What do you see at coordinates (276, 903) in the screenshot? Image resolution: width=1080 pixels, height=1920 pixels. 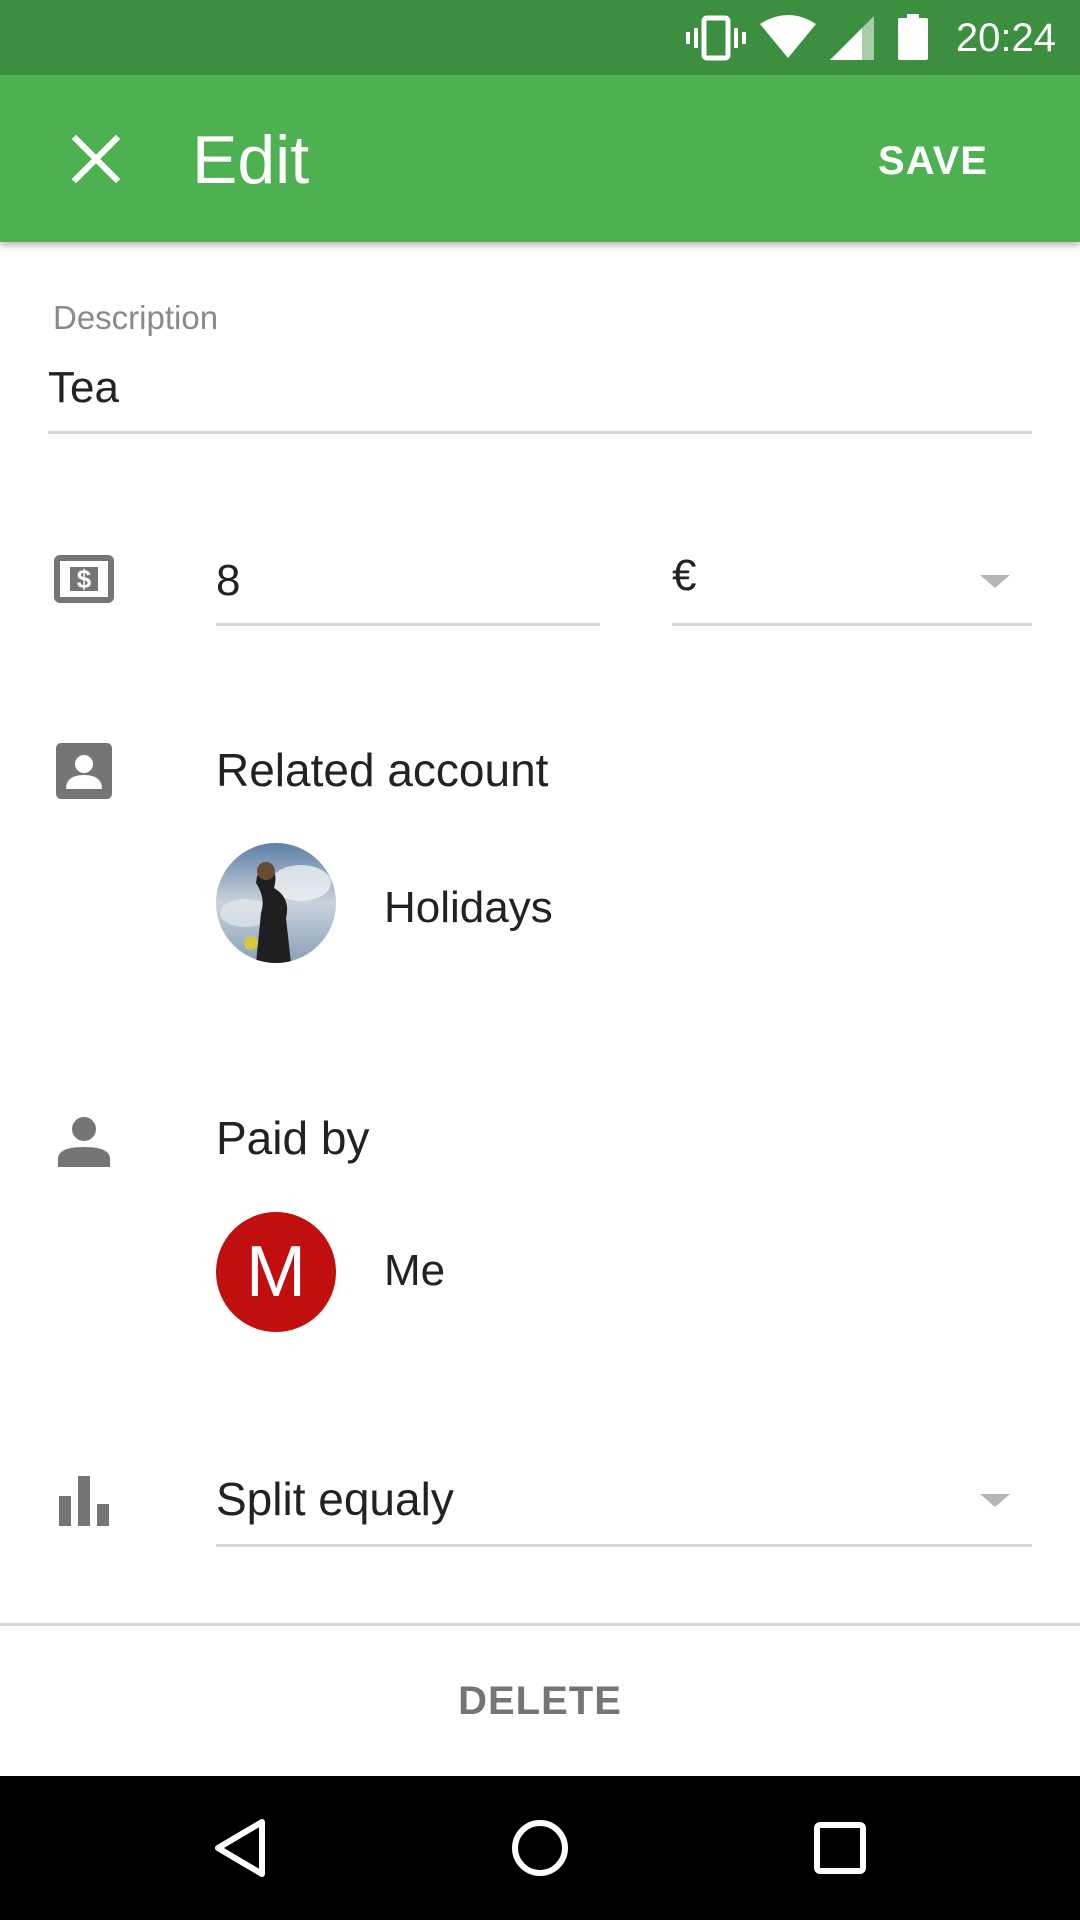 I see `avatar` at bounding box center [276, 903].